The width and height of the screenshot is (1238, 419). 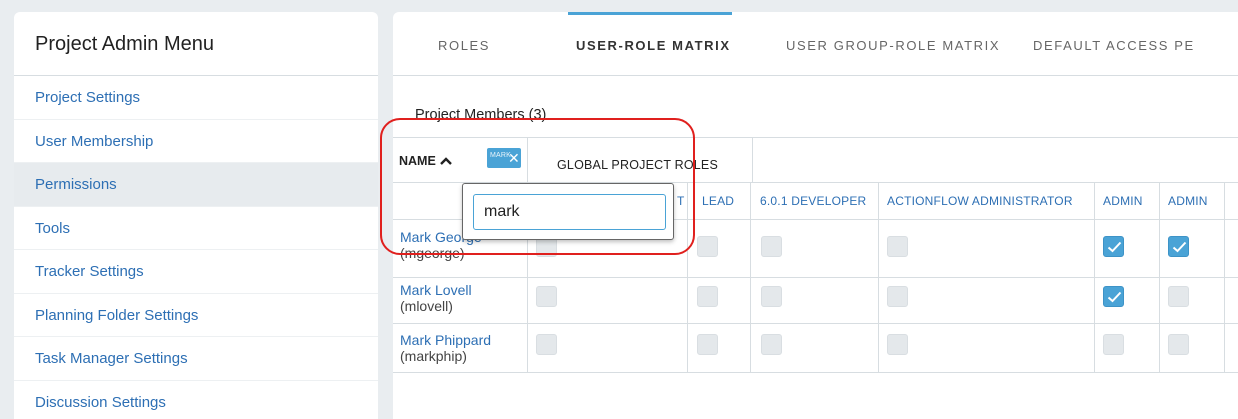 I want to click on name-search-popup, so click(x=568, y=211).